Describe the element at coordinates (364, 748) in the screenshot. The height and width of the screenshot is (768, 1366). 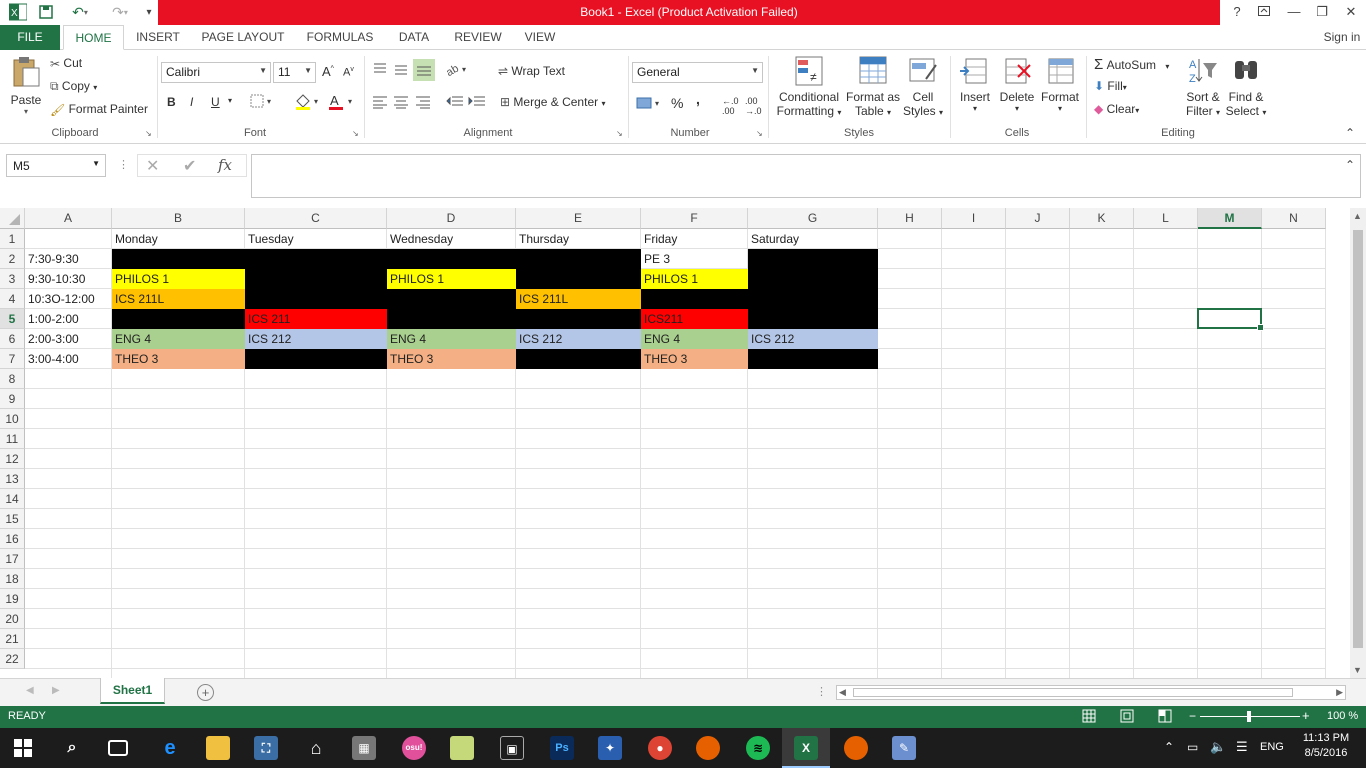
I see `app-grid-icon: ▦` at that location.